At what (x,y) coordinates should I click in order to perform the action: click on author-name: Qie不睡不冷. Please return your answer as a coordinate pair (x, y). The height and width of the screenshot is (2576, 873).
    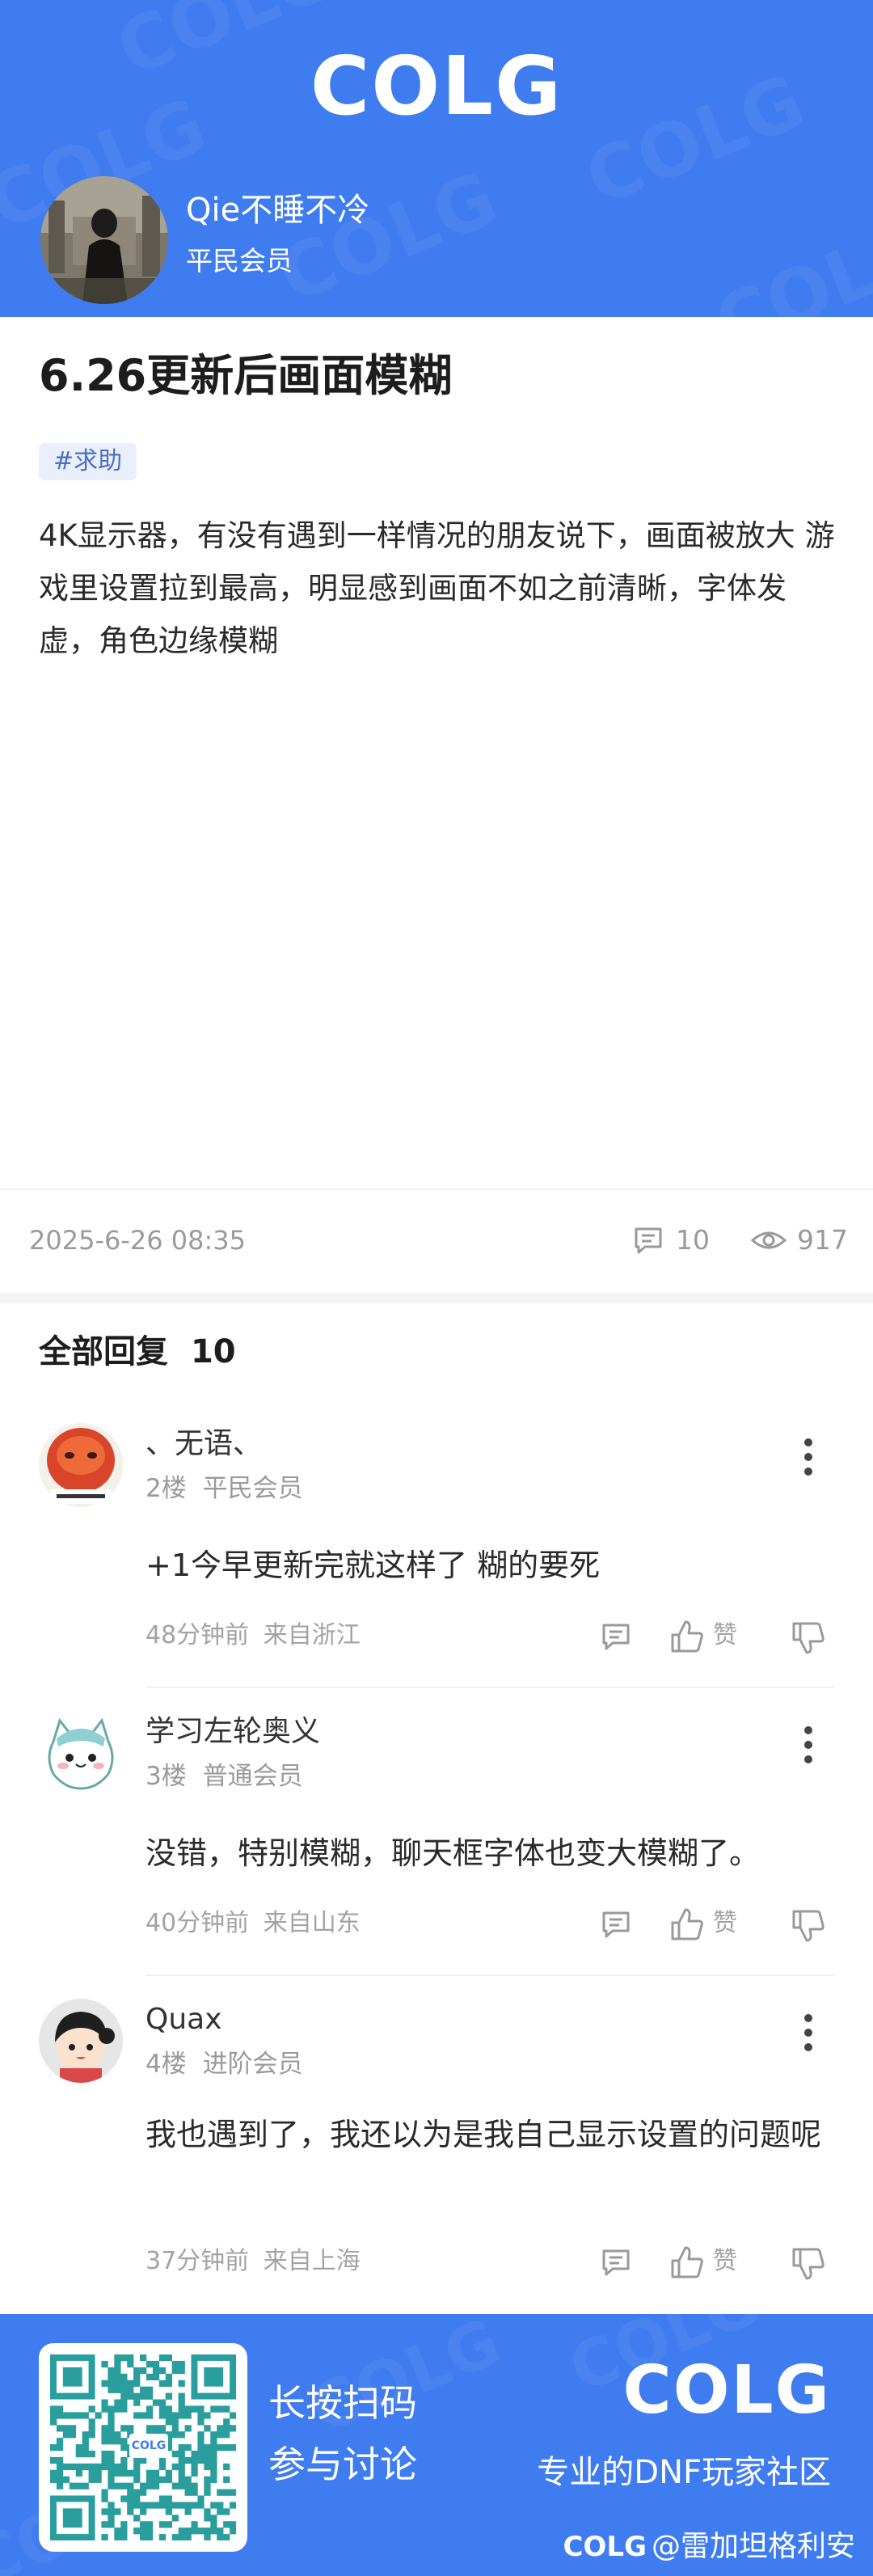
    Looking at the image, I should click on (277, 210).